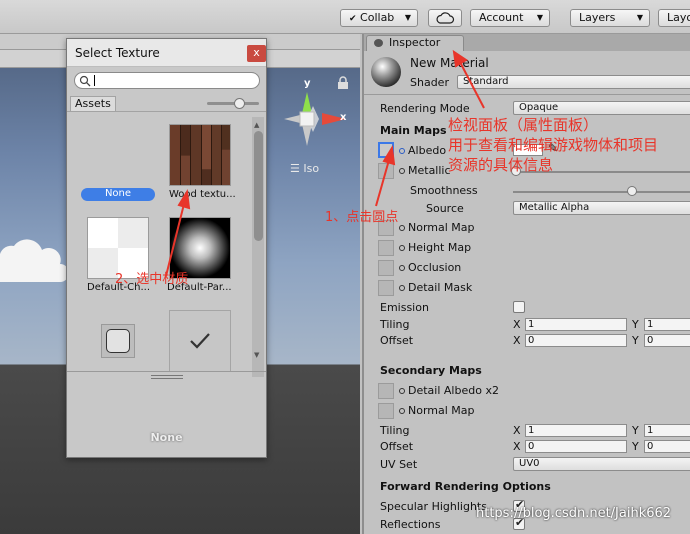 The image size is (690, 534). What do you see at coordinates (152, 279) in the screenshot?
I see `annotation-step2: 2、选中材质` at bounding box center [152, 279].